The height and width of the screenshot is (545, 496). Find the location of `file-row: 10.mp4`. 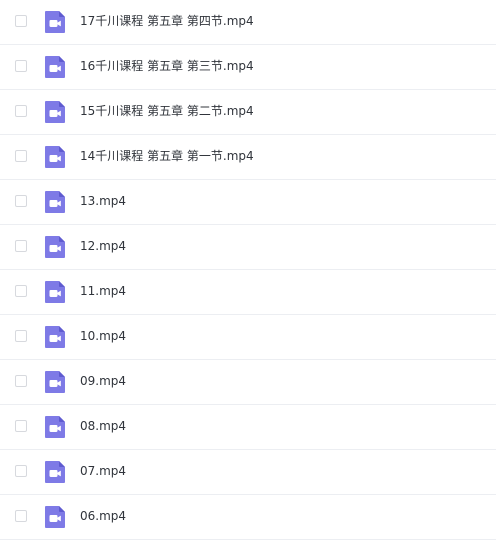

file-row: 10.mp4 is located at coordinates (248, 337).